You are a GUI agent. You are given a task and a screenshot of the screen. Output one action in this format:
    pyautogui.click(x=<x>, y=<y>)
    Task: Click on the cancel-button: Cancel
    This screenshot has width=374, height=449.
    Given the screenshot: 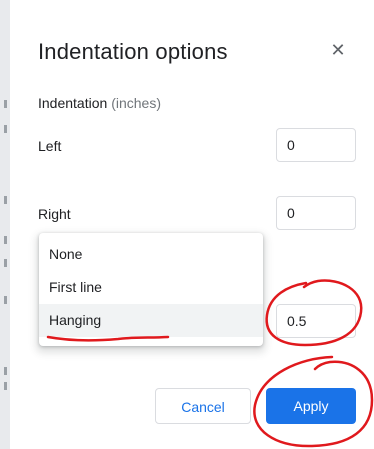 What is the action you would take?
    pyautogui.click(x=203, y=406)
    